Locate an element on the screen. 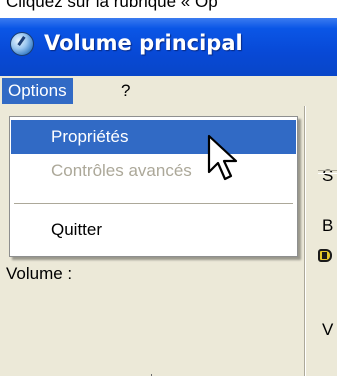 This screenshot has width=337, height=376. menu-item-controles-avances: Contrôles avancés is located at coordinates (121, 170).